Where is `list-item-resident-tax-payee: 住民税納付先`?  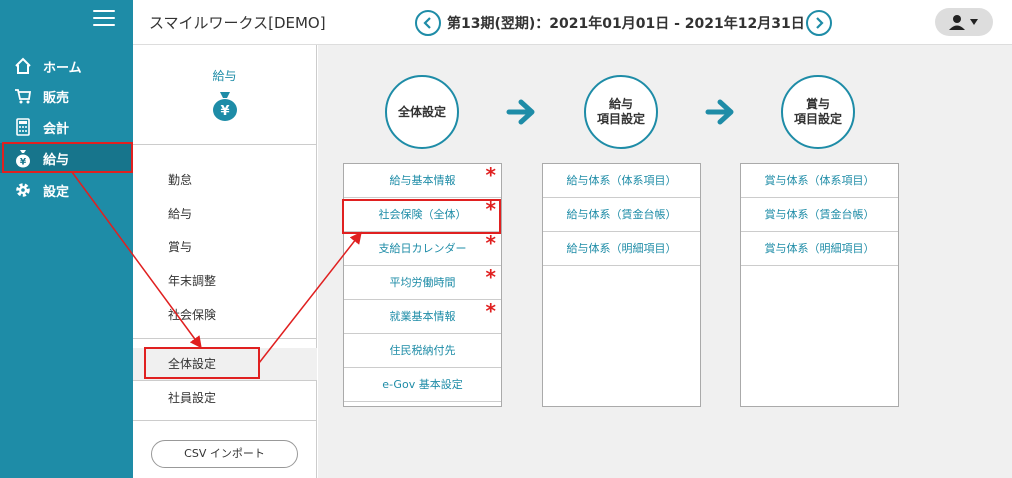
list-item-resident-tax-payee: 住民税納付先 is located at coordinates (422, 351).